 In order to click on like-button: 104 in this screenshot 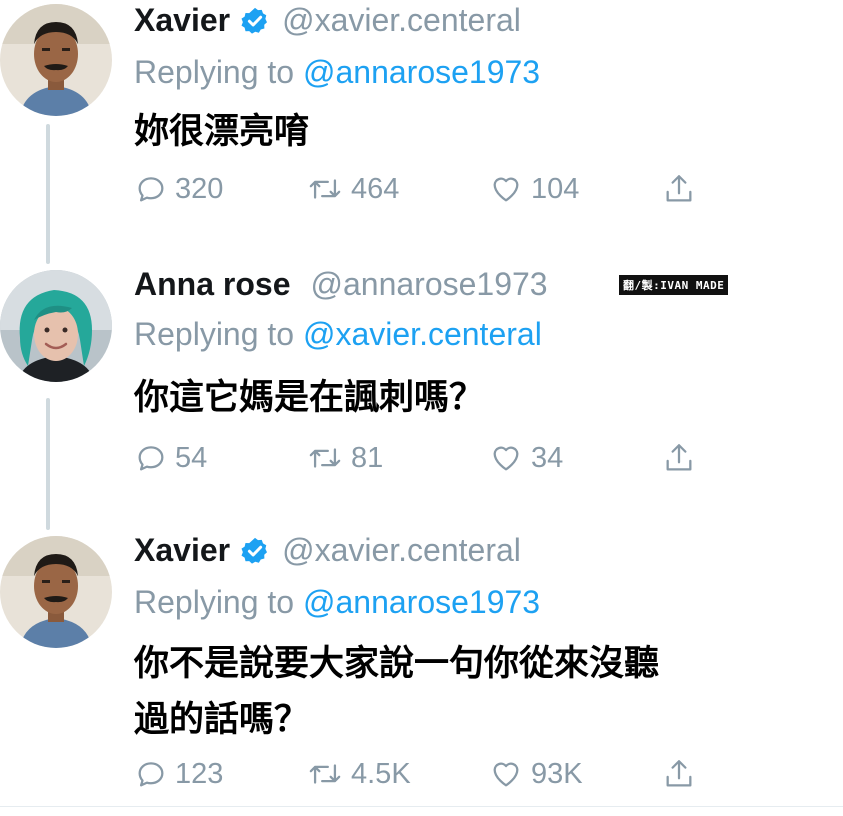, I will do `click(533, 189)`.